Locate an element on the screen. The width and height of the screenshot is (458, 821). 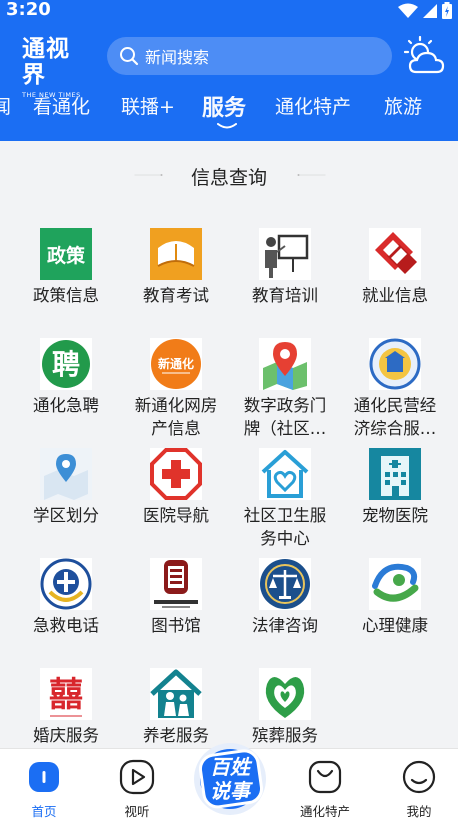
map-pin-icon is located at coordinates (285, 364).